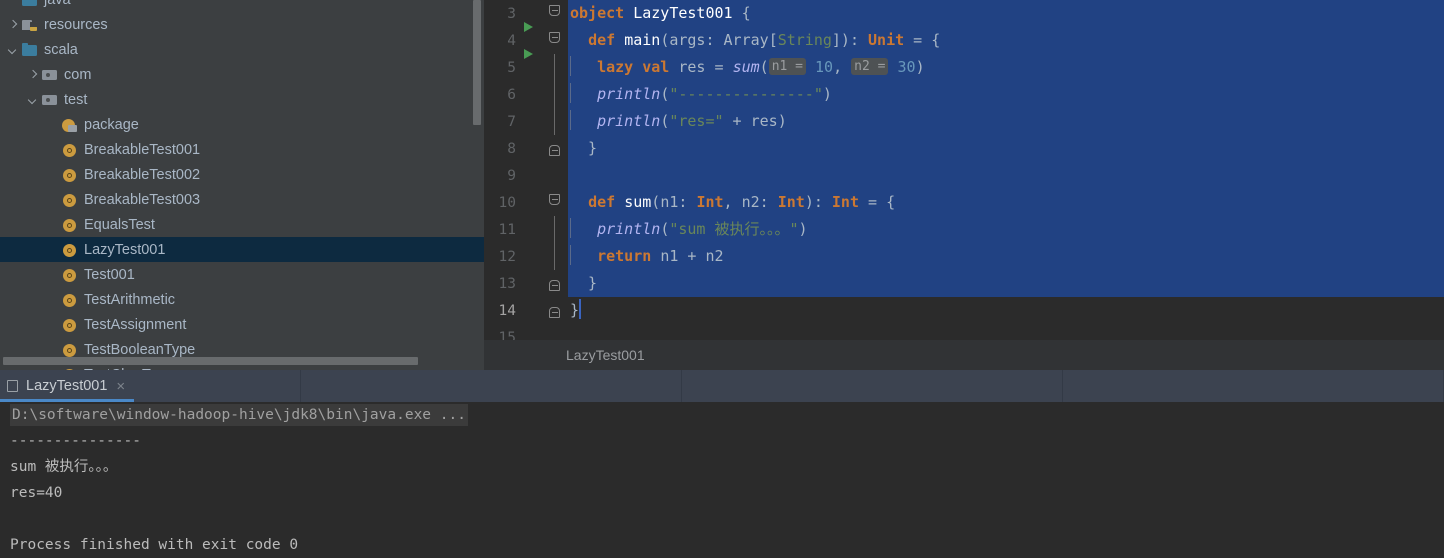  What do you see at coordinates (242, 74) in the screenshot?
I see `tree-item-com: com` at bounding box center [242, 74].